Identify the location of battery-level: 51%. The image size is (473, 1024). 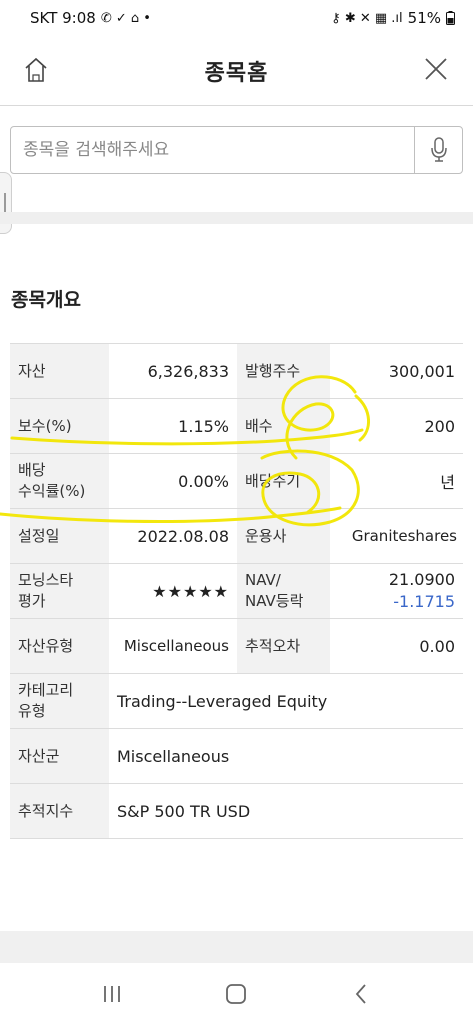
(424, 18).